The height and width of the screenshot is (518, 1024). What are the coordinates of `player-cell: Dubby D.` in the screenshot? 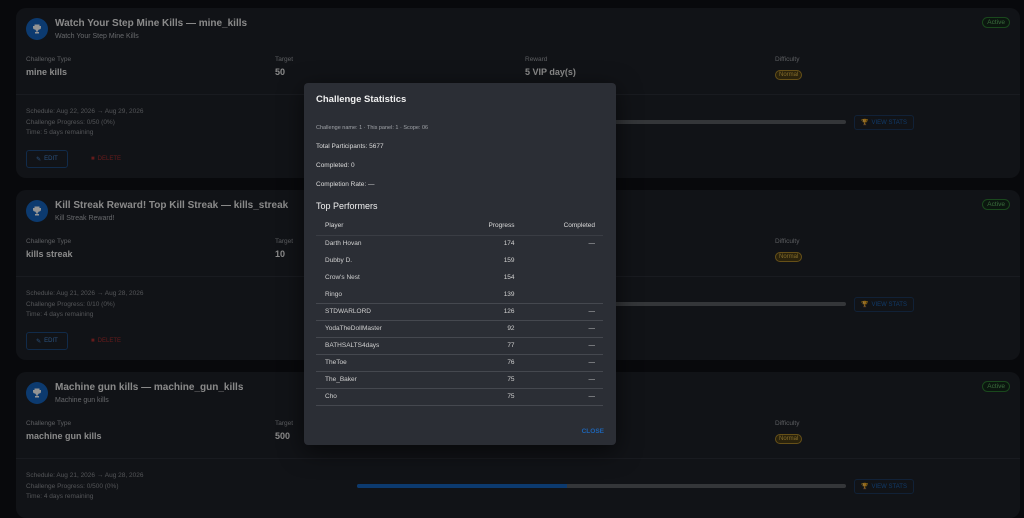 It's located at (339, 260).